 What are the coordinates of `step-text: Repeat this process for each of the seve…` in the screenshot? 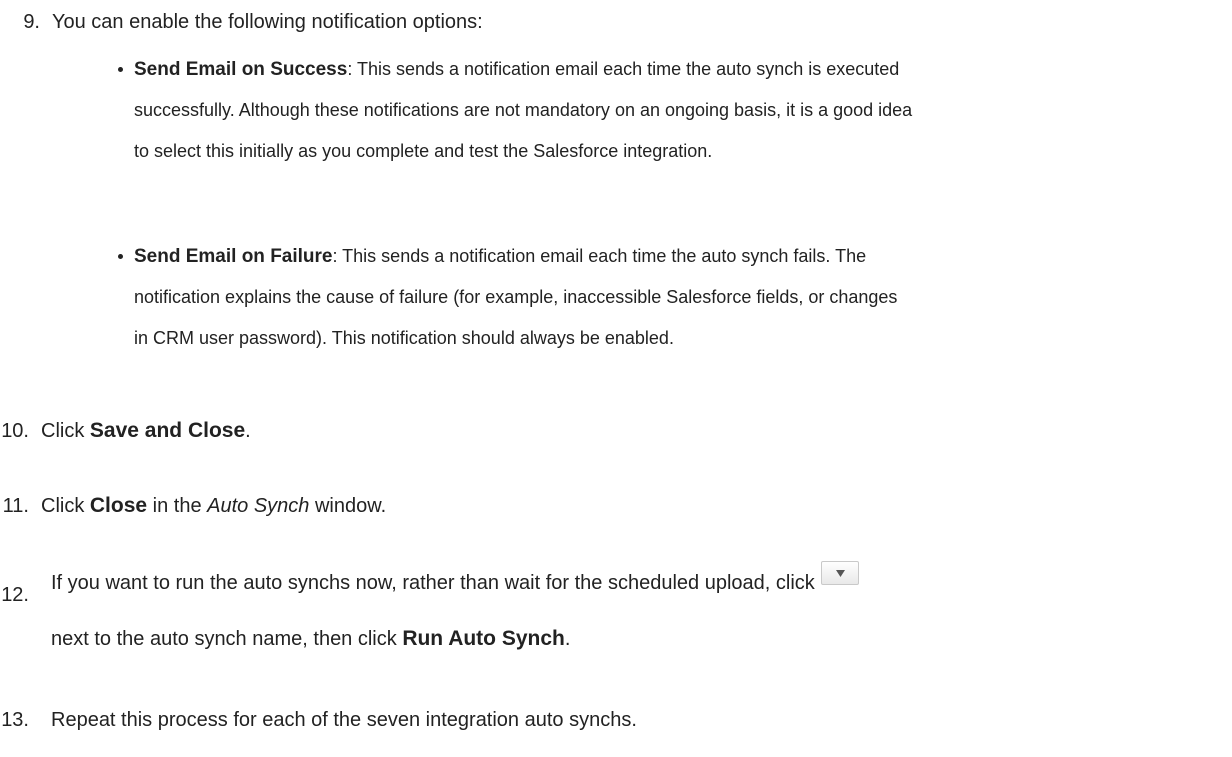 It's located at (344, 720).